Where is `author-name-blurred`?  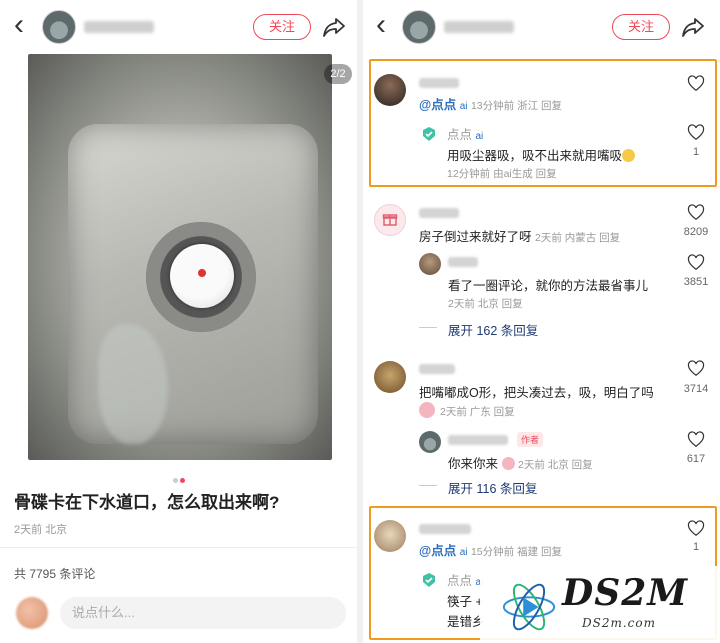 author-name-blurred is located at coordinates (119, 27).